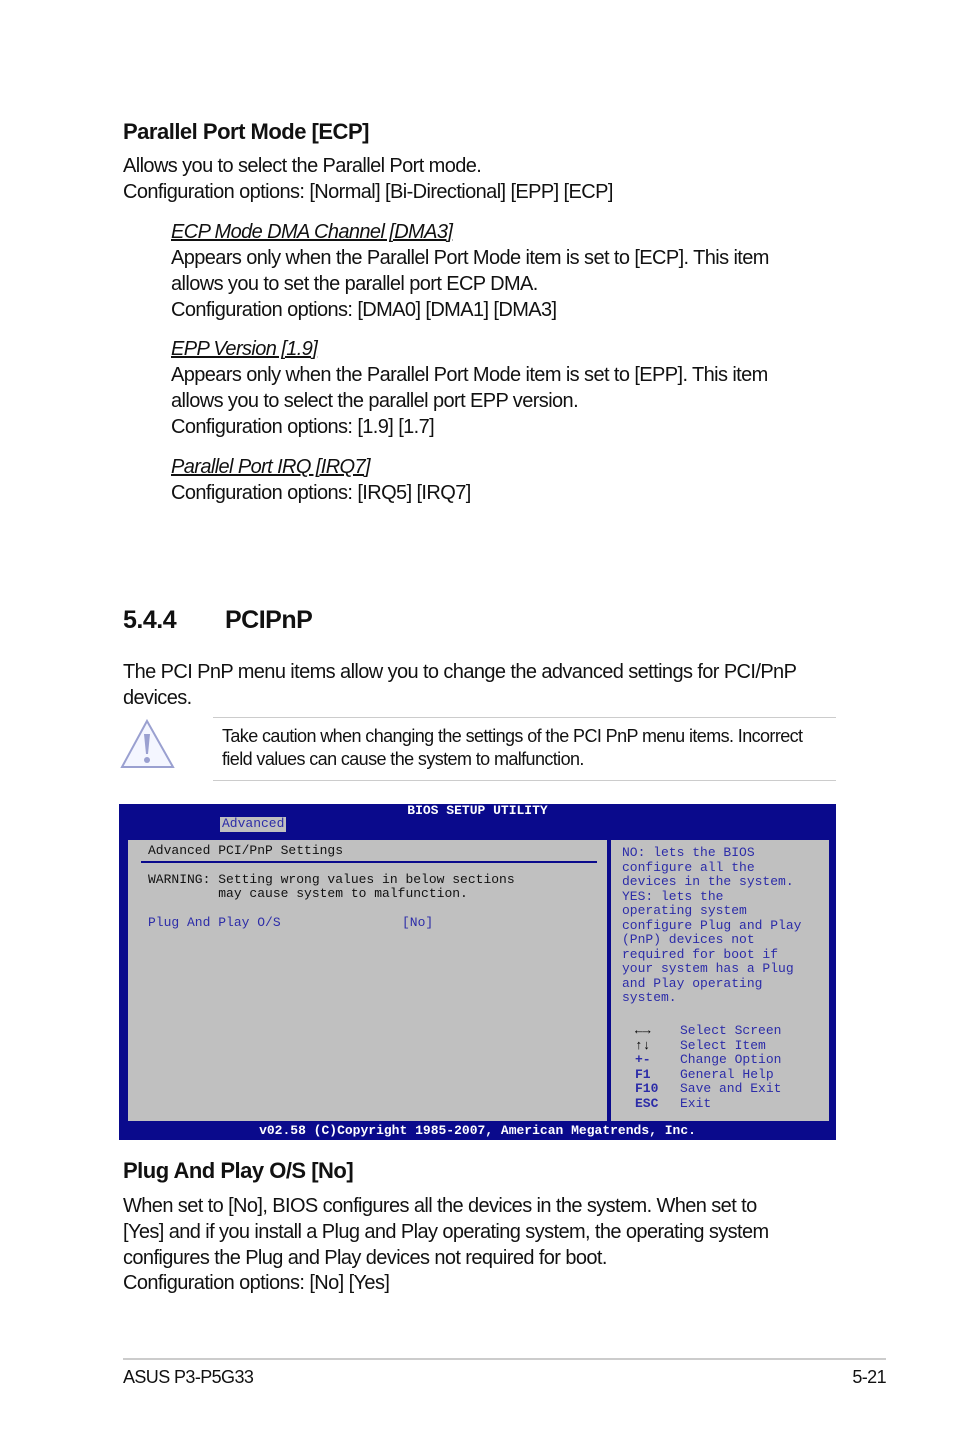 The image size is (954, 1438). I want to click on key-name: F1, so click(643, 1074).